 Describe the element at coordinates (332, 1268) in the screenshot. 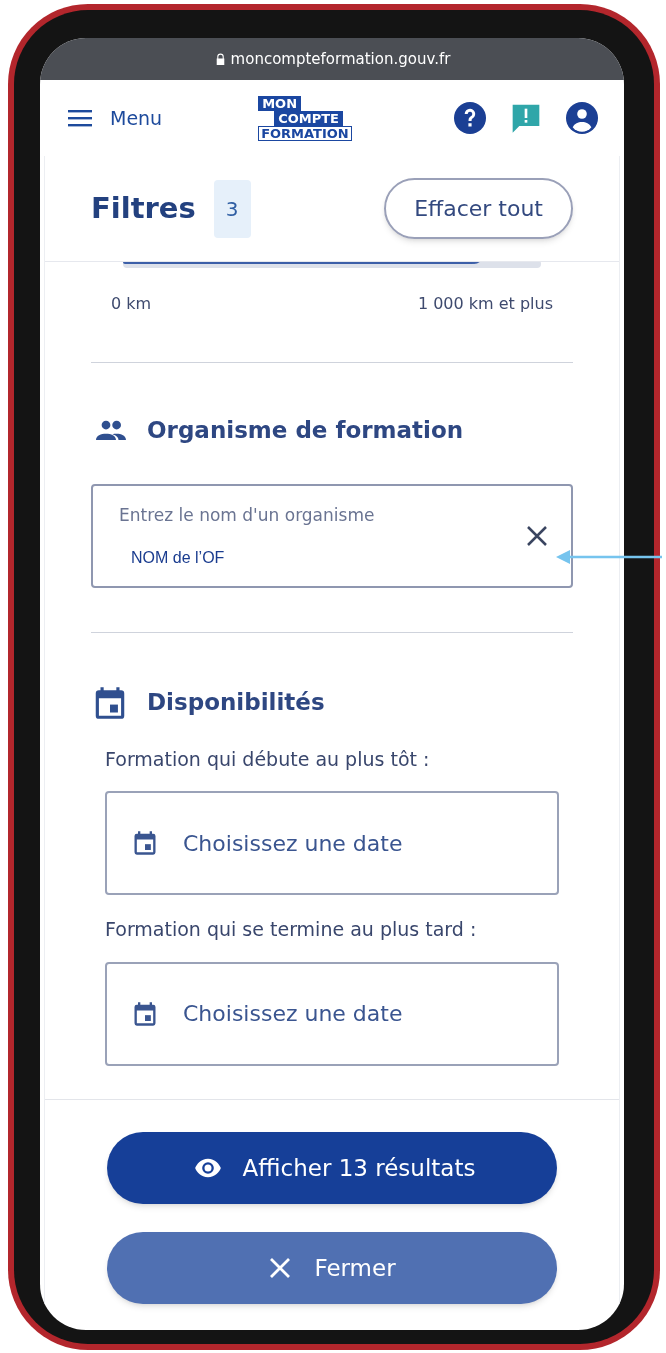

I see `close-button: Fermer` at that location.